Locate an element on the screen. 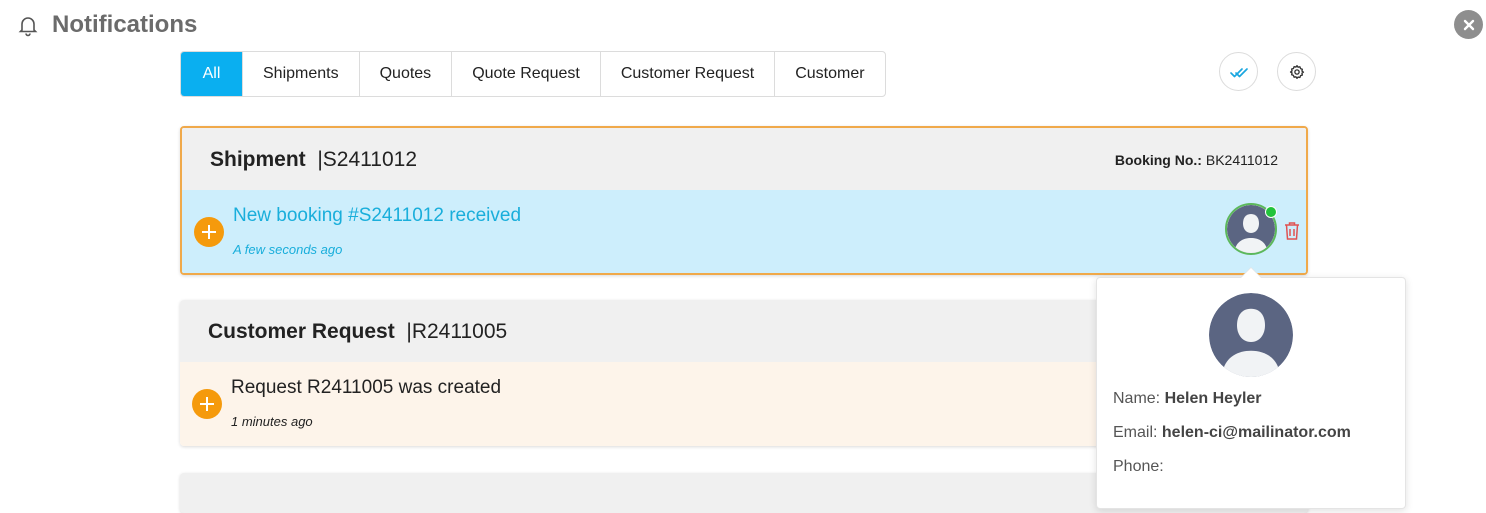 The width and height of the screenshot is (1486, 513). gear-icon is located at coordinates (1296, 71).